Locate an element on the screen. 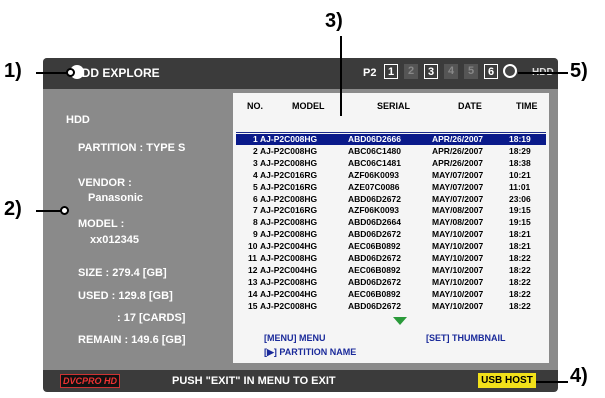 The width and height of the screenshot is (605, 398). remain-info: REMAIN : 149.6 [GB] is located at coordinates (132, 340).